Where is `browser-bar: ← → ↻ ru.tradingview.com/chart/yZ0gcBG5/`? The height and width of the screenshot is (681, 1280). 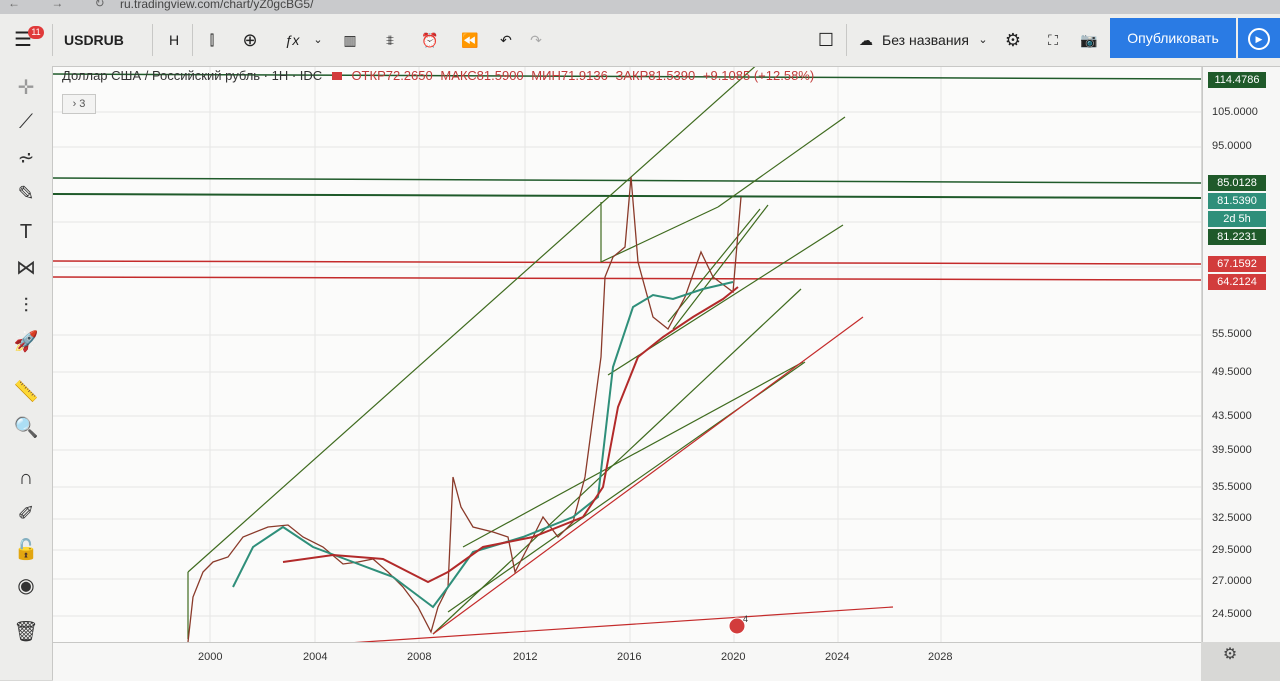 browser-bar: ← → ↻ ru.tradingview.com/chart/yZ0gcBG5/ is located at coordinates (640, 7).